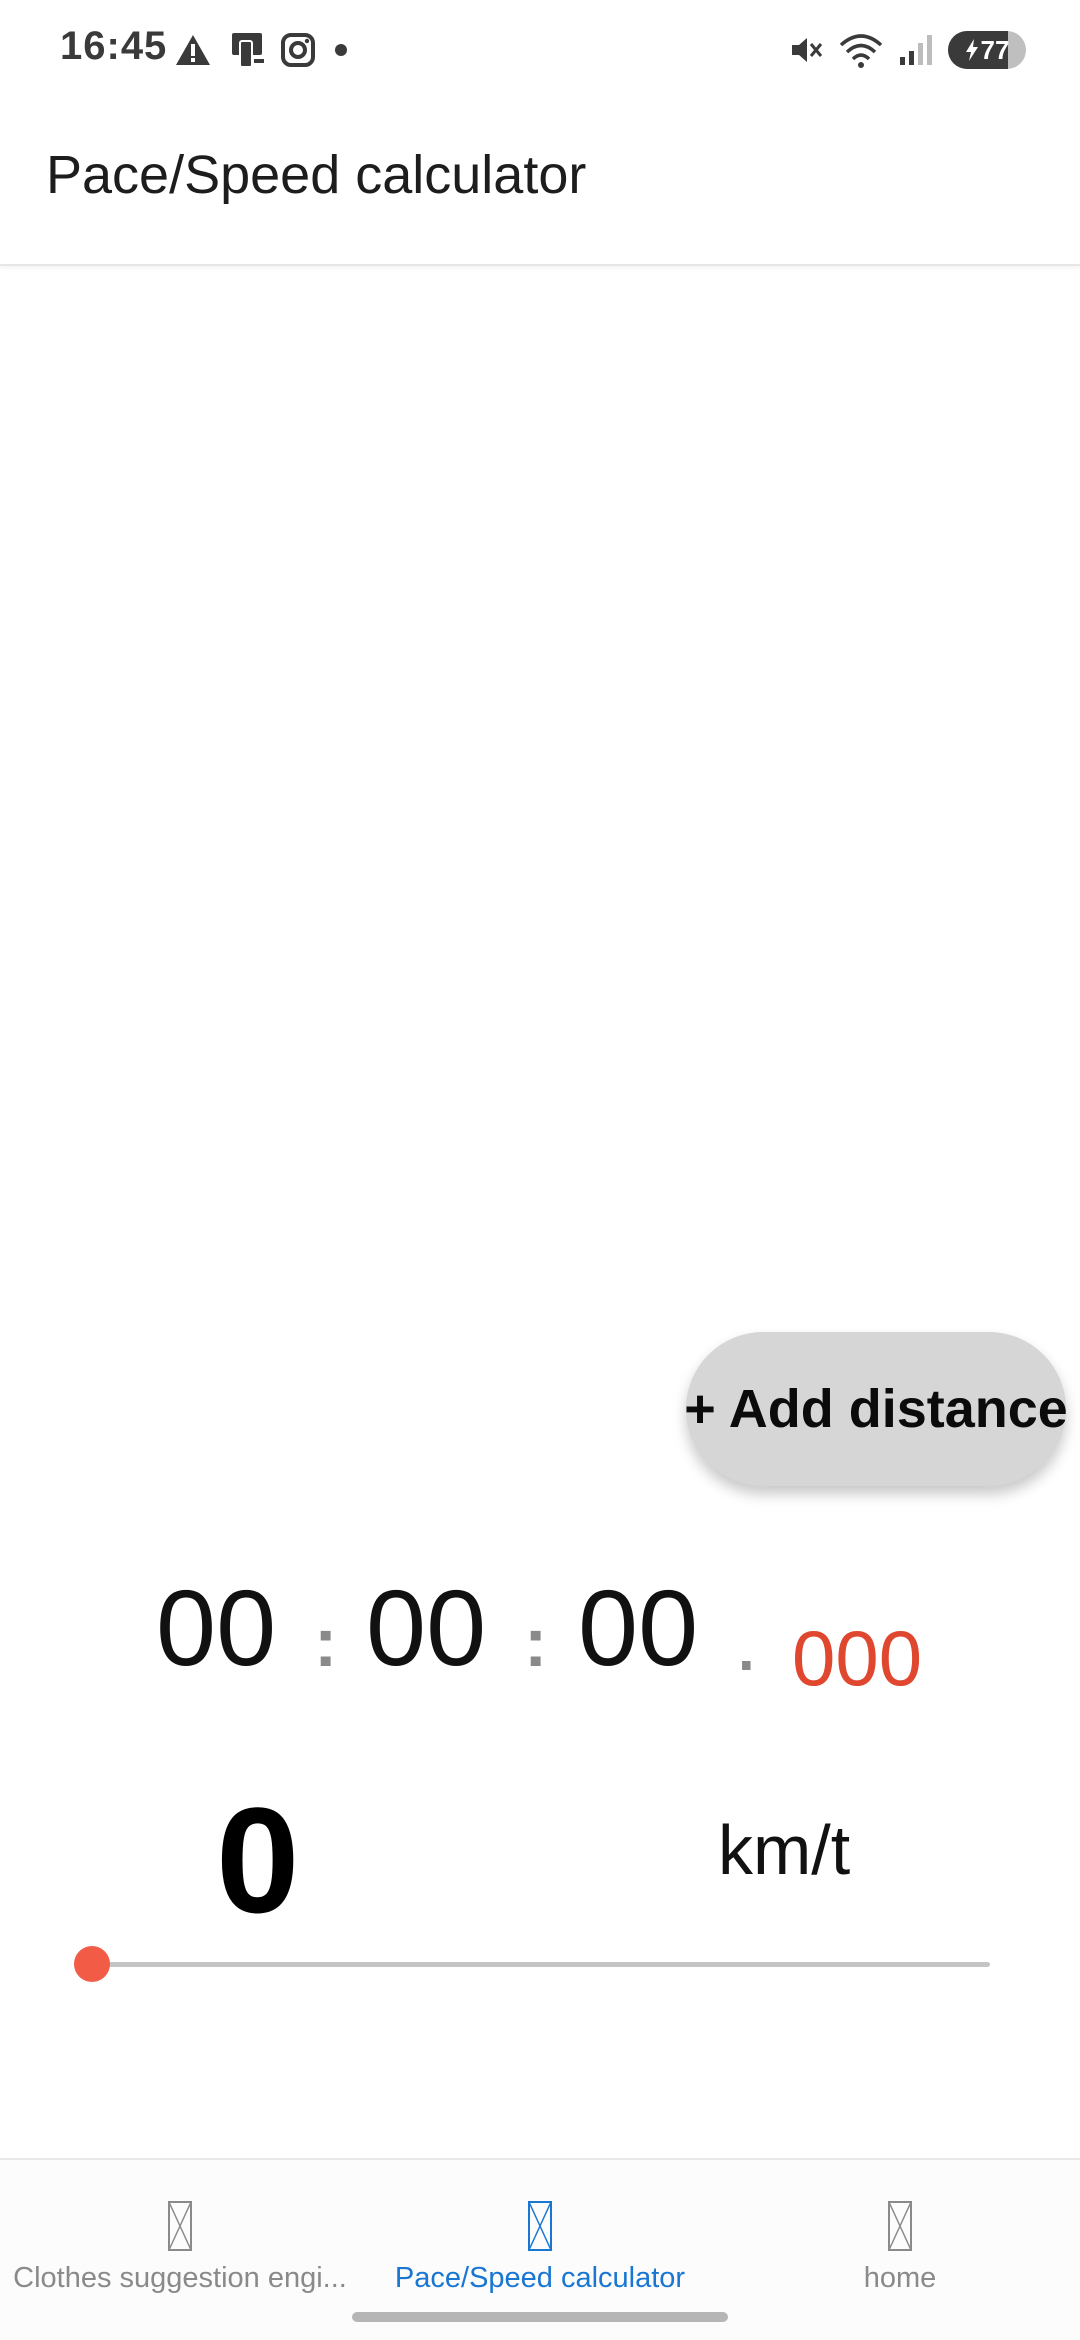  What do you see at coordinates (638, 1627) in the screenshot?
I see `timer-seconds: 00` at bounding box center [638, 1627].